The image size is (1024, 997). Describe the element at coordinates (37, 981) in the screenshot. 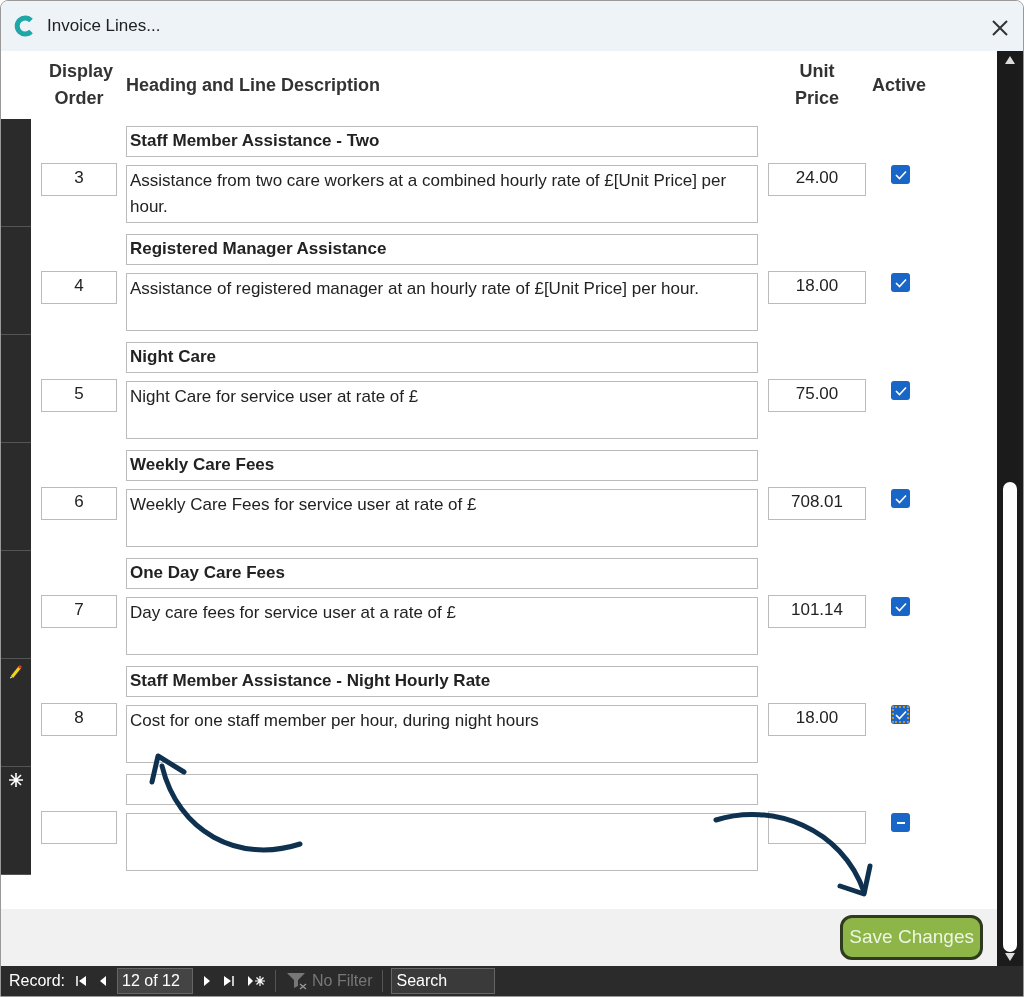

I see `record-label: Record:` at that location.